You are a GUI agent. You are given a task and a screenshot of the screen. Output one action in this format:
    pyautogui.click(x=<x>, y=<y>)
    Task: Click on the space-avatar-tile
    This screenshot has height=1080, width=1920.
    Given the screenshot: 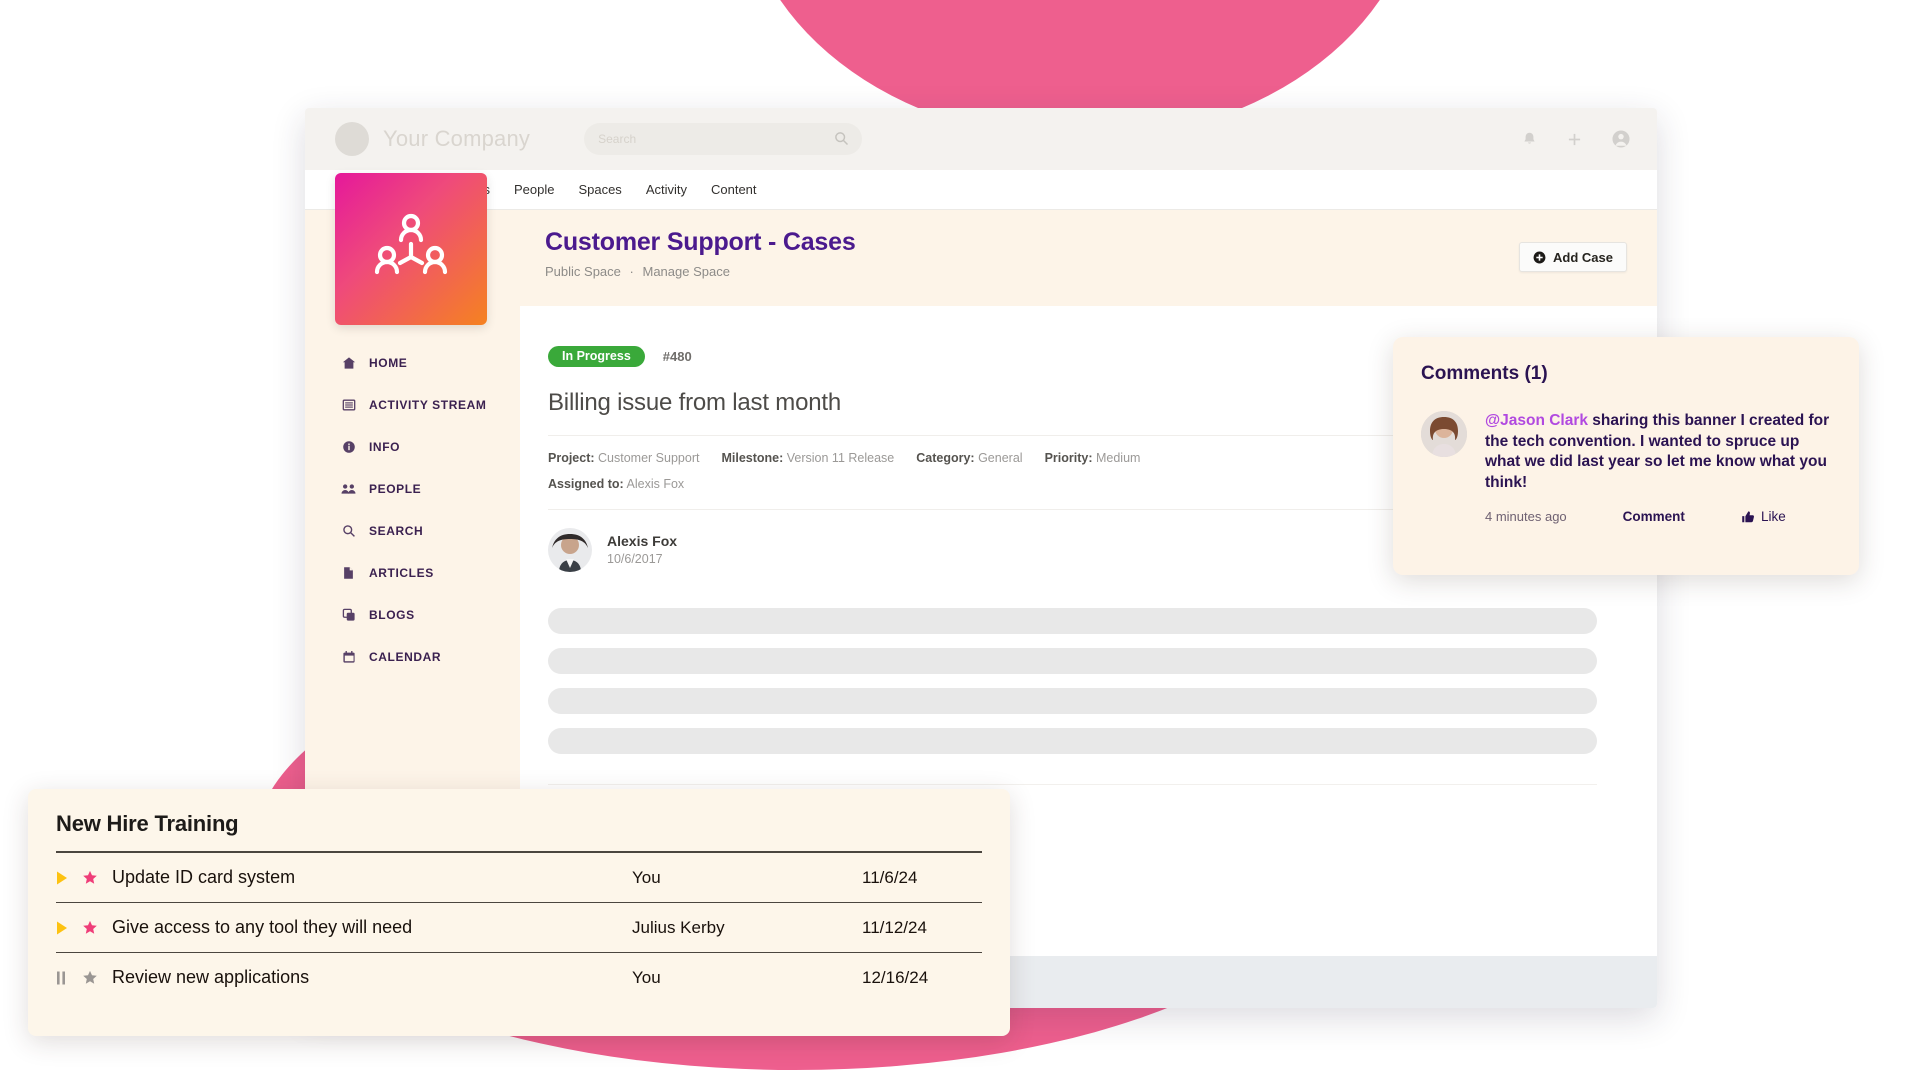 What is the action you would take?
    pyautogui.click(x=411, y=249)
    